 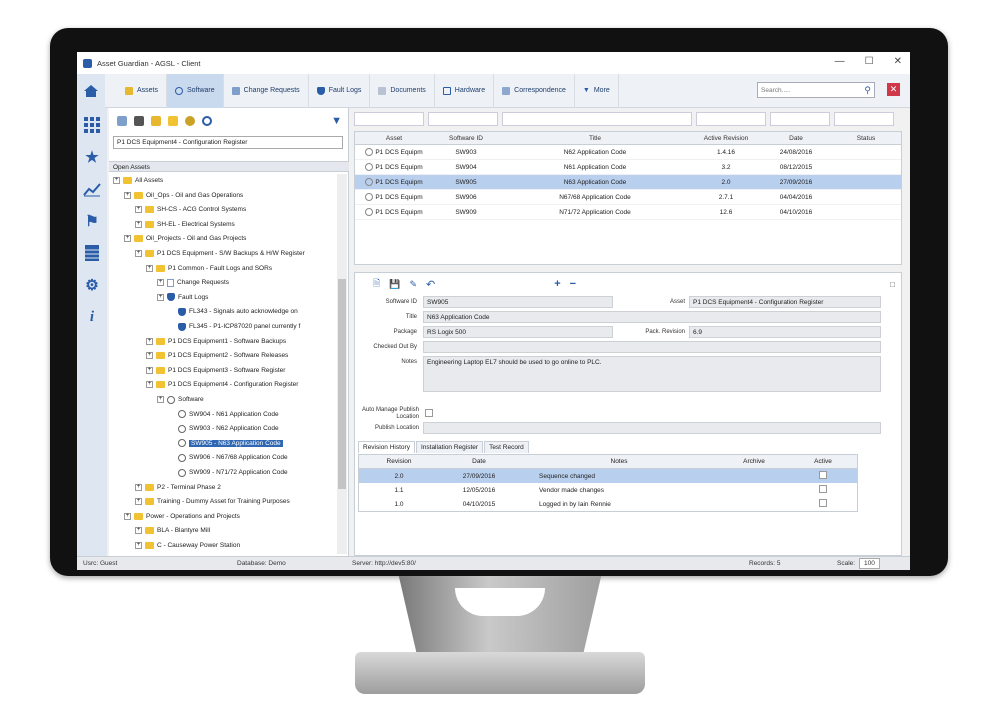 I want to click on column-header: Software ID, so click(x=466, y=138).